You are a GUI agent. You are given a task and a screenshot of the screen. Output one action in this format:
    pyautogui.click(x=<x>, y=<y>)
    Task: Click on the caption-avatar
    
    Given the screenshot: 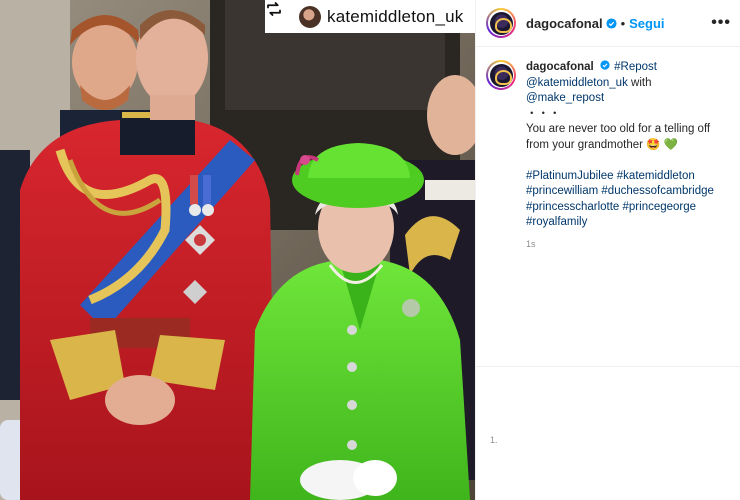 What is the action you would take?
    pyautogui.click(x=501, y=75)
    